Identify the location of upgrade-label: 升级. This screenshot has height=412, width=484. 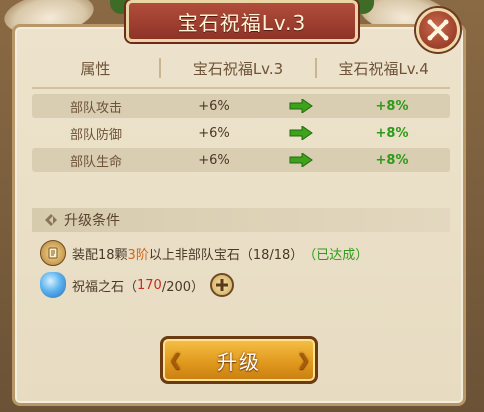
(239, 361).